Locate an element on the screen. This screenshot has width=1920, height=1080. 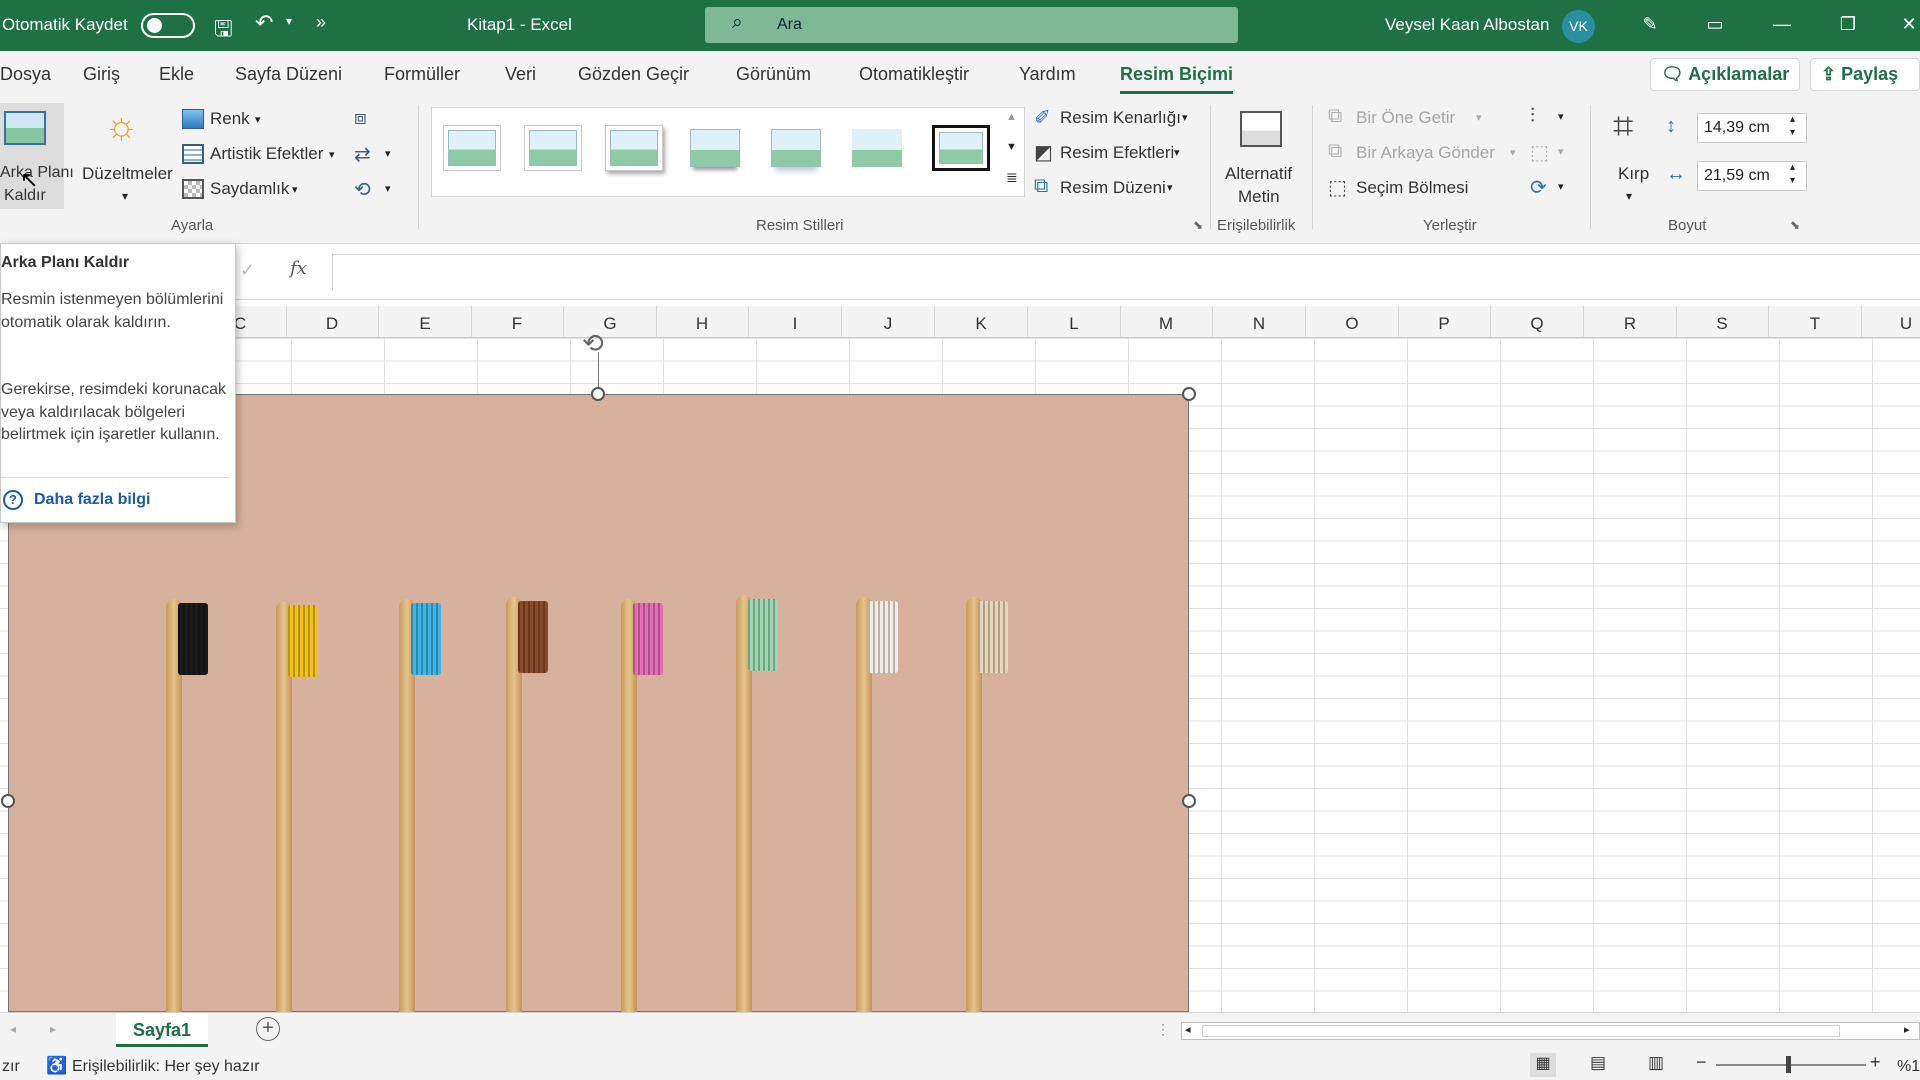
horizontal-scrollbar: ◂ ▸ is located at coordinates (1550, 1031).